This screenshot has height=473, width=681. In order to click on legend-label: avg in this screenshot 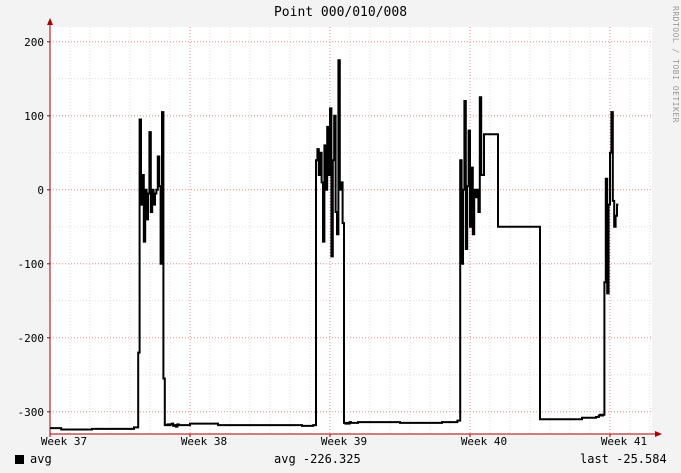, I will do `click(41, 459)`.